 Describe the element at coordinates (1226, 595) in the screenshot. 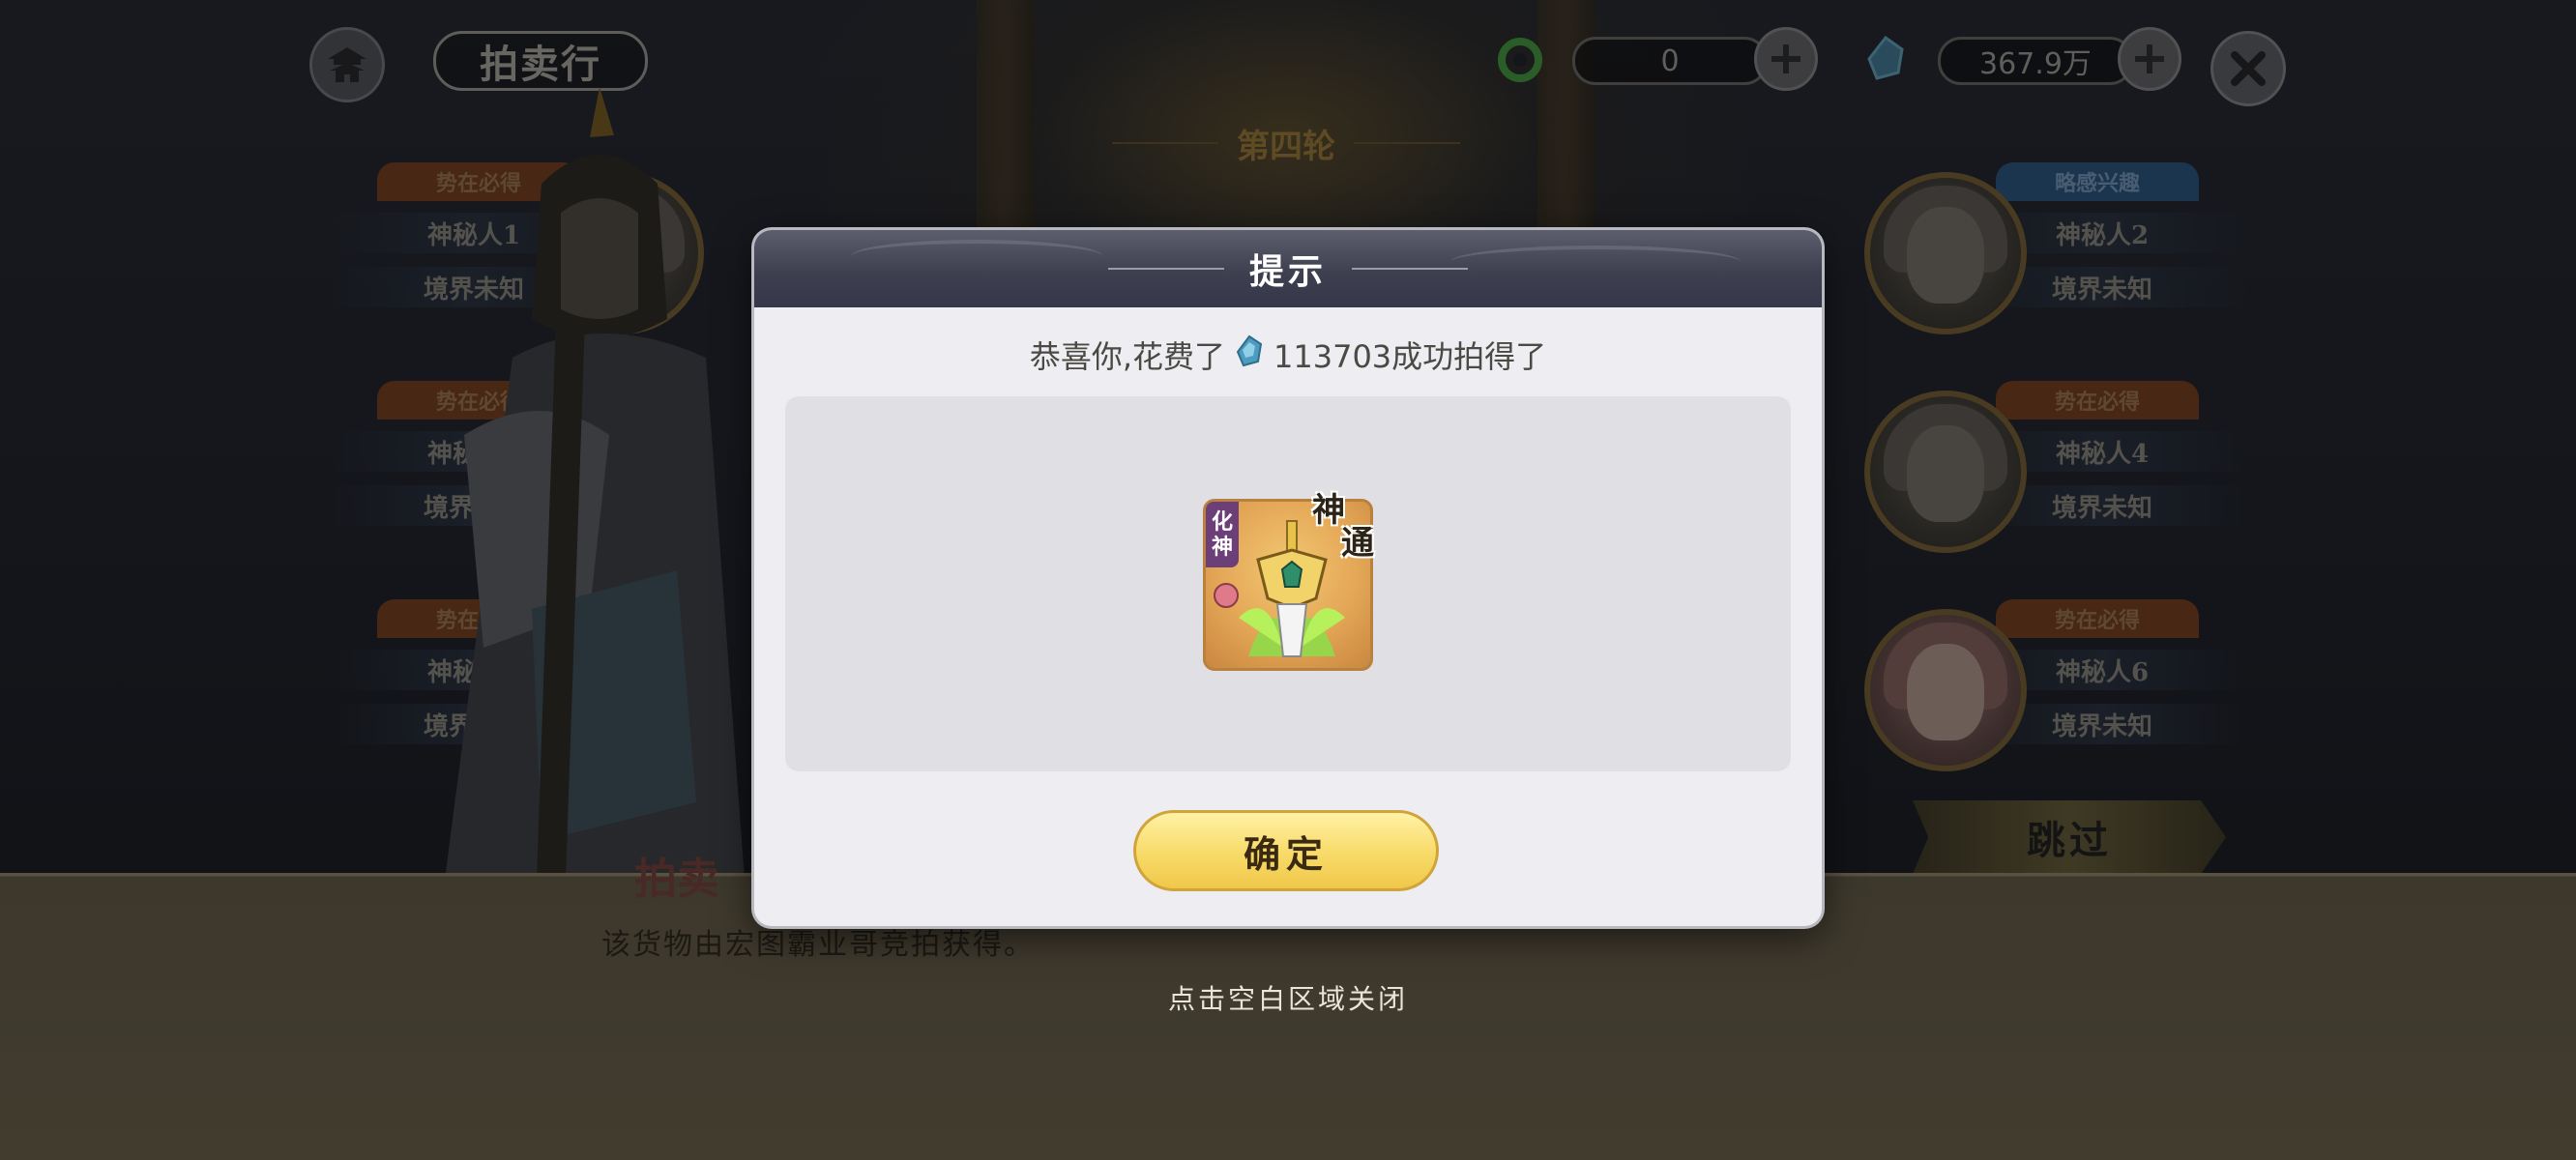

I see `lock-badge-icon` at that location.